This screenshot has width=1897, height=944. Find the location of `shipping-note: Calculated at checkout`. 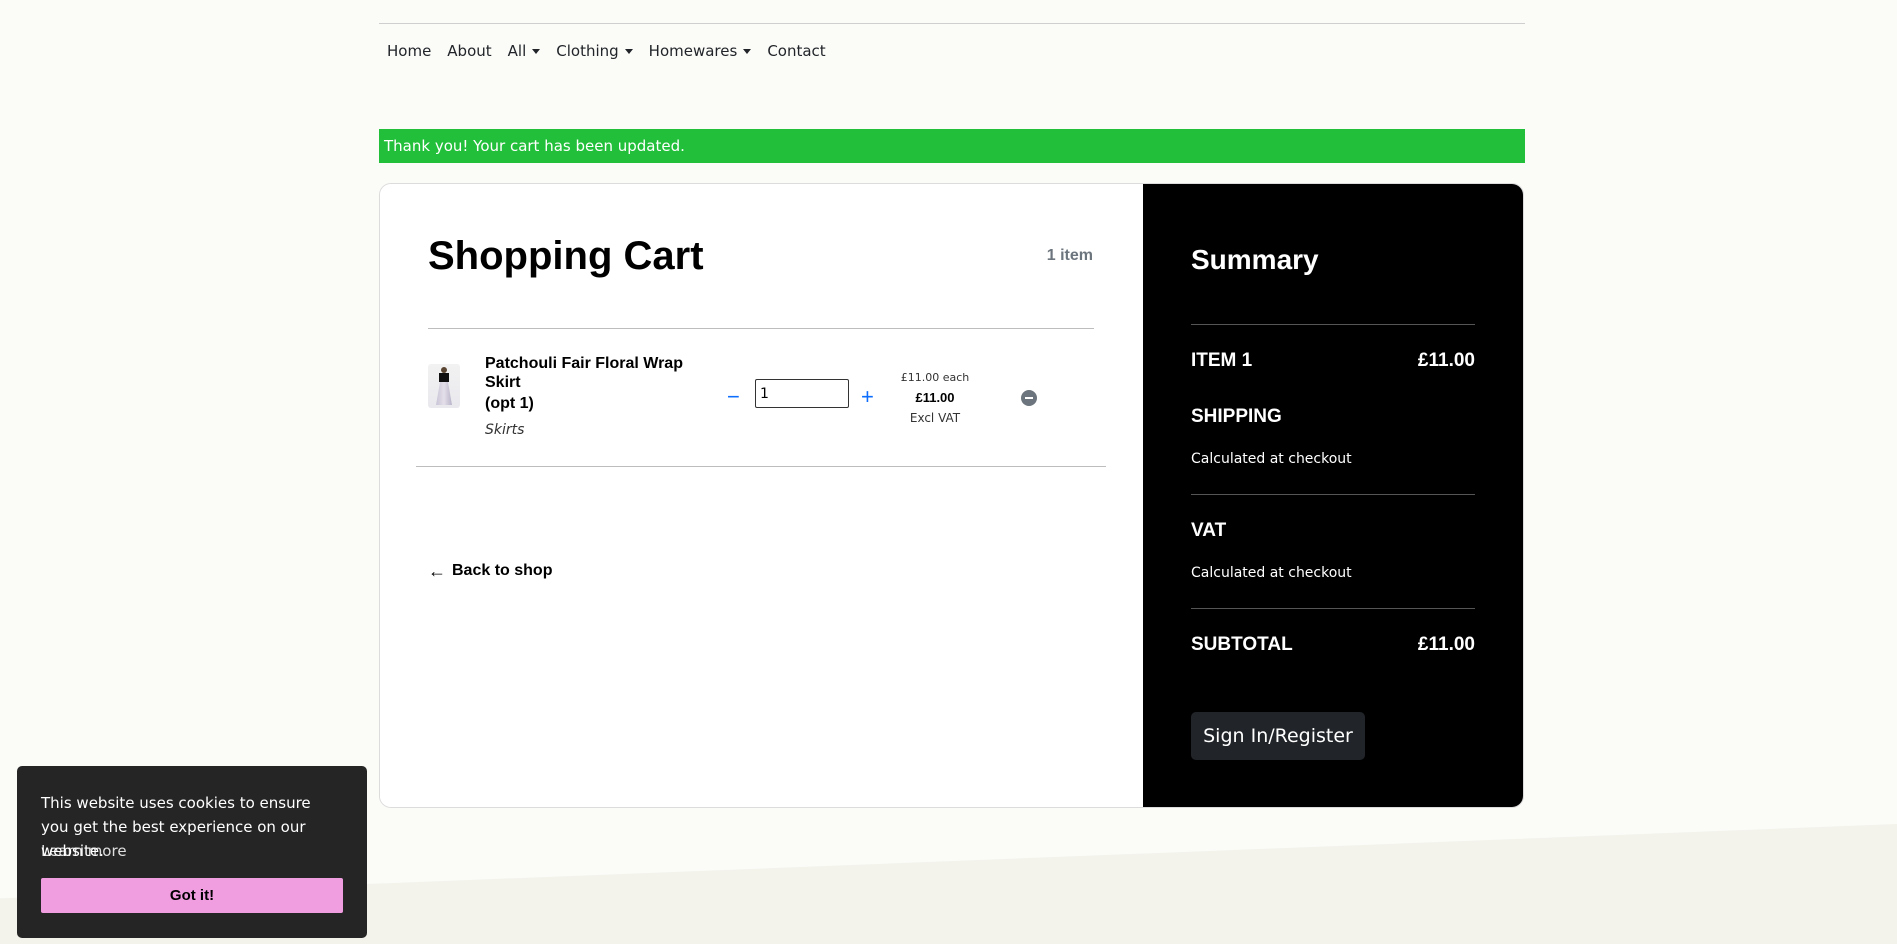

shipping-note: Calculated at checkout is located at coordinates (1271, 459).